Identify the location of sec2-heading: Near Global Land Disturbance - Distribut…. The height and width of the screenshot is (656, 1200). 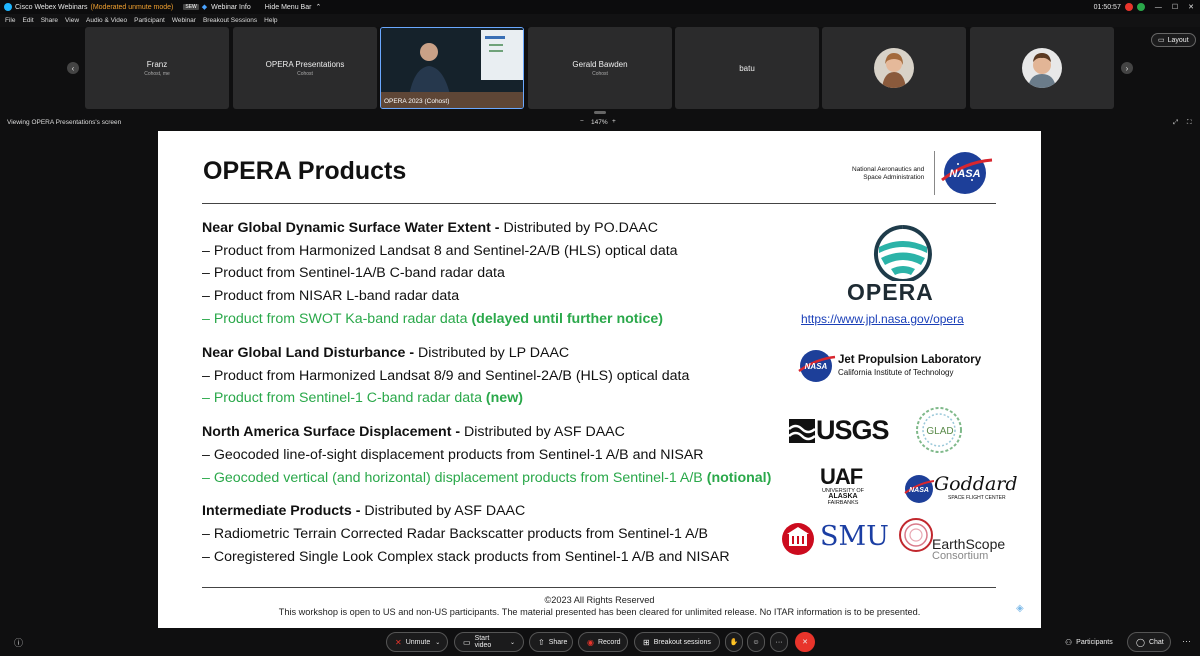
(385, 353).